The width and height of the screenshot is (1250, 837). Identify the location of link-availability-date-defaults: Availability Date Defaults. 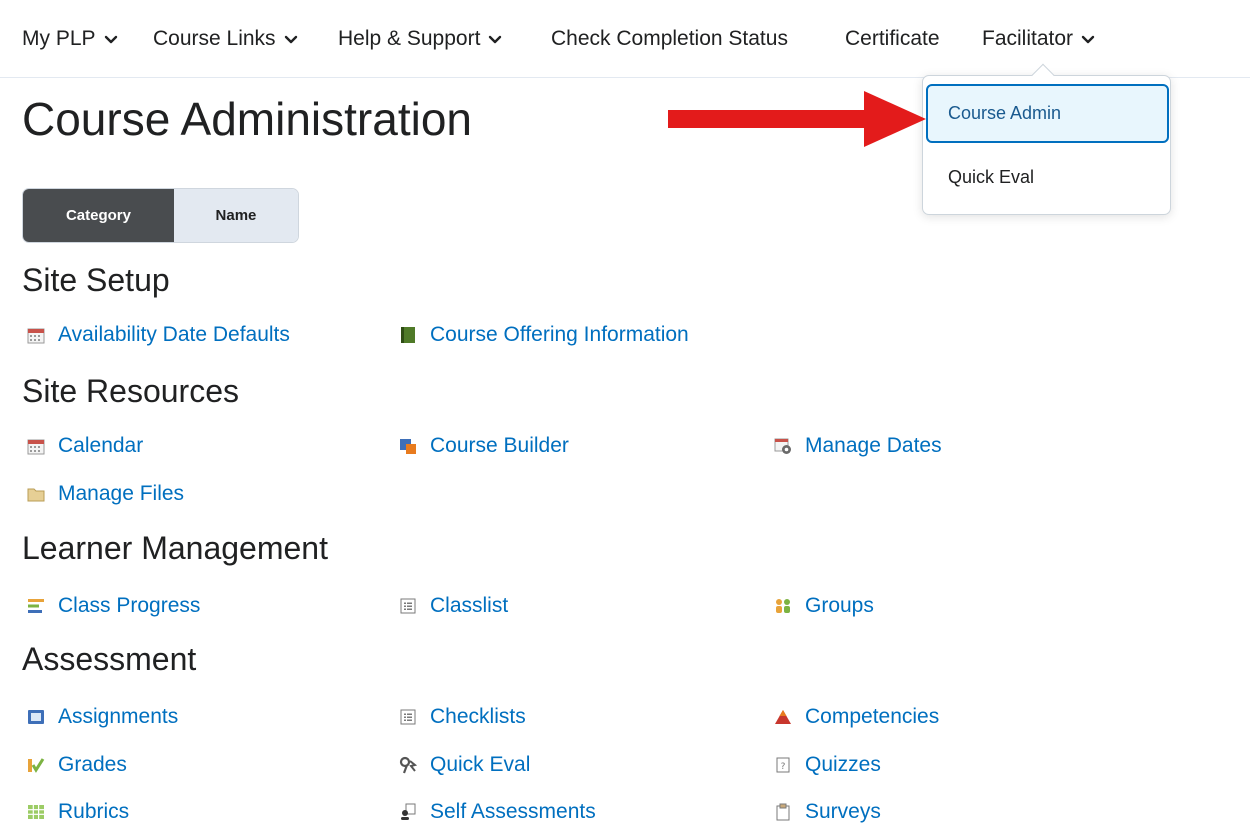
(158, 335).